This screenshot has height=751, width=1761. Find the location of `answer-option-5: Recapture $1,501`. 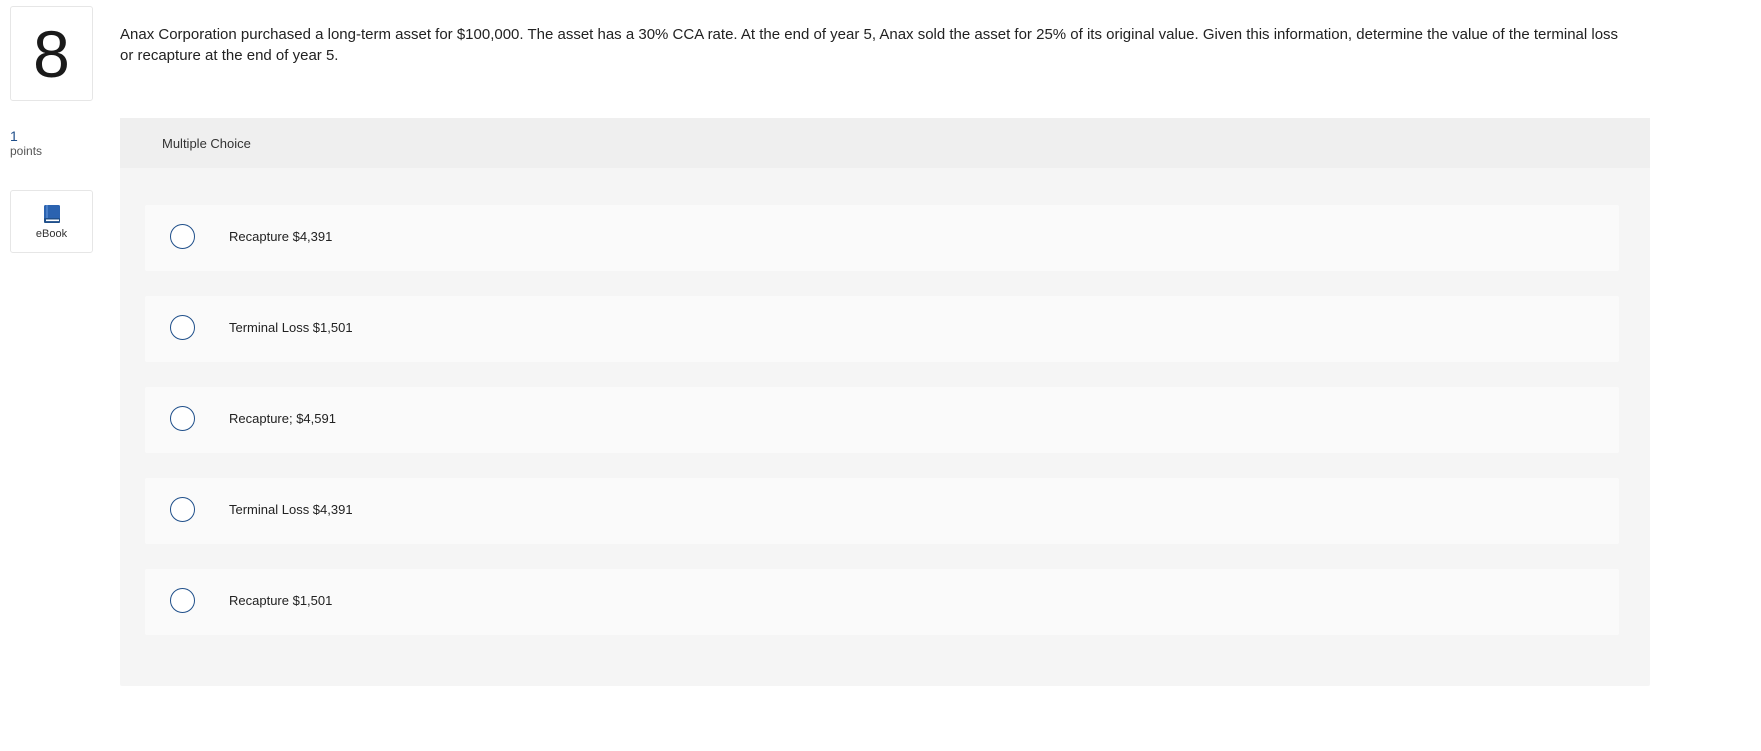

answer-option-5: Recapture $1,501 is located at coordinates (882, 602).